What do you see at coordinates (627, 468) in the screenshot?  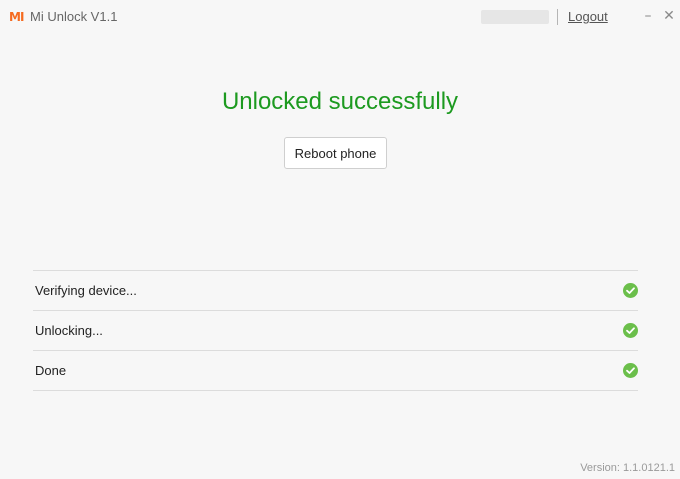 I see `version-label: Version: 1.1.0121.1` at bounding box center [627, 468].